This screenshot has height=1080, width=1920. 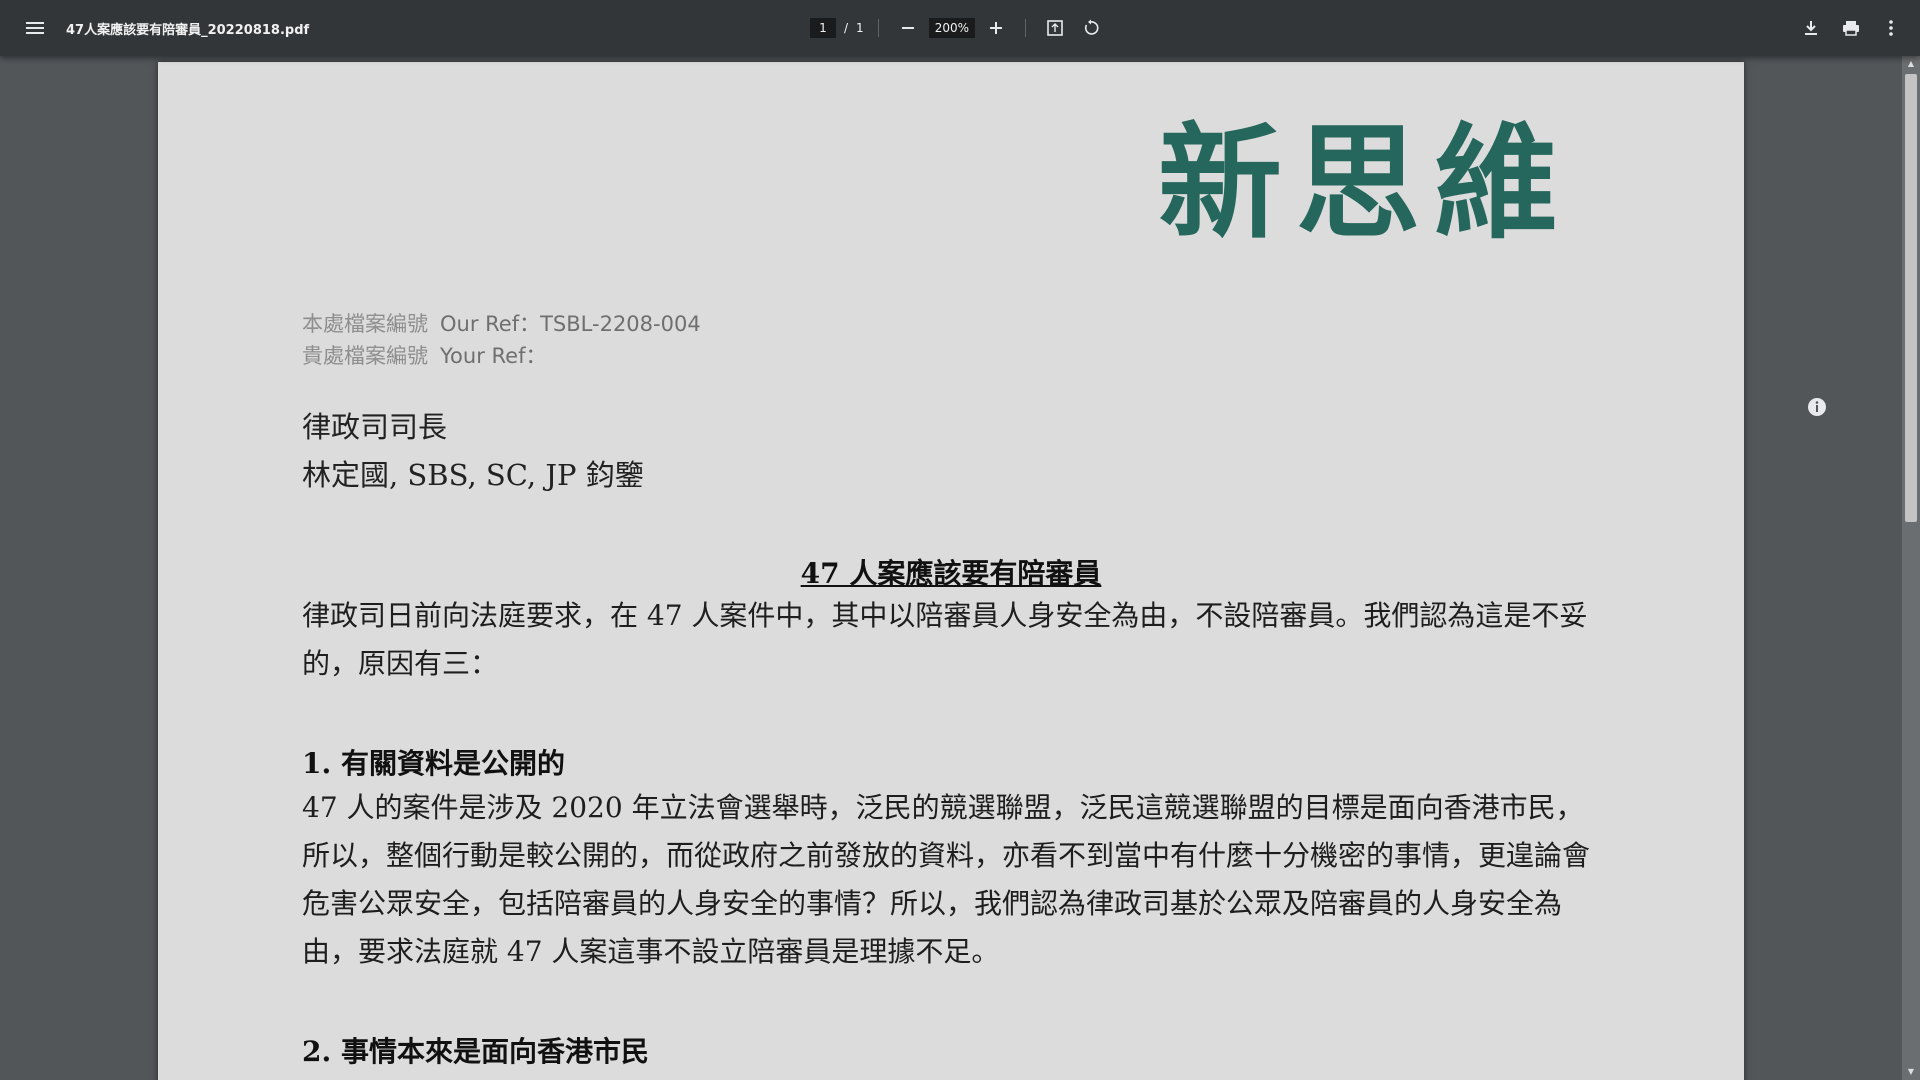 I want to click on our-ref-line: 本處檔案編號 Our Ref：TSBL-2208-004, so click(x=501, y=323).